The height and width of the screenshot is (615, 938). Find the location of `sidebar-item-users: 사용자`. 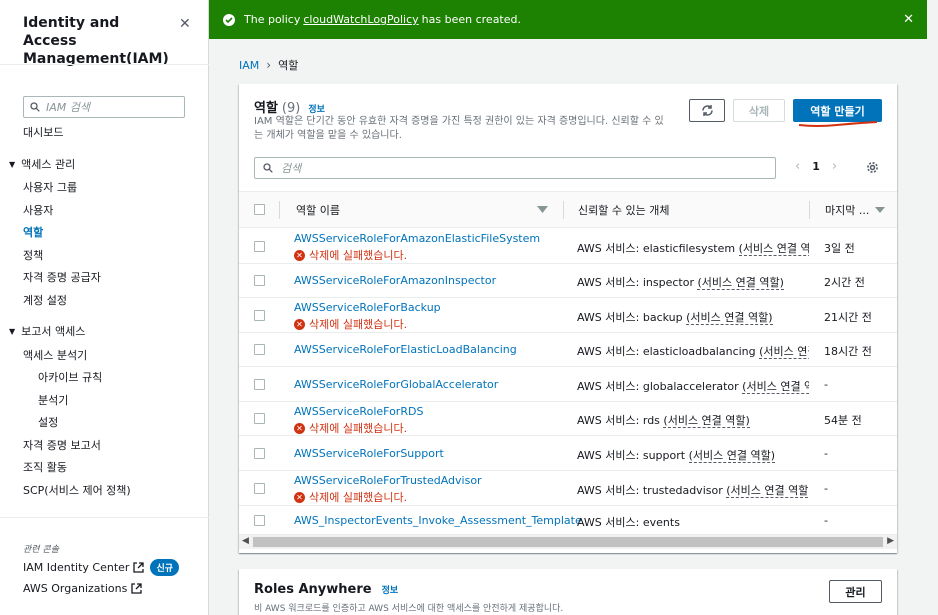

sidebar-item-users: 사용자 is located at coordinates (38, 210).